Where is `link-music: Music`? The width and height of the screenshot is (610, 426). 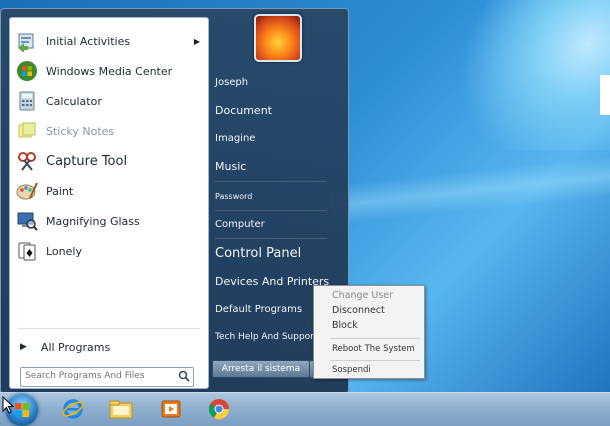
link-music: Music is located at coordinates (278, 166).